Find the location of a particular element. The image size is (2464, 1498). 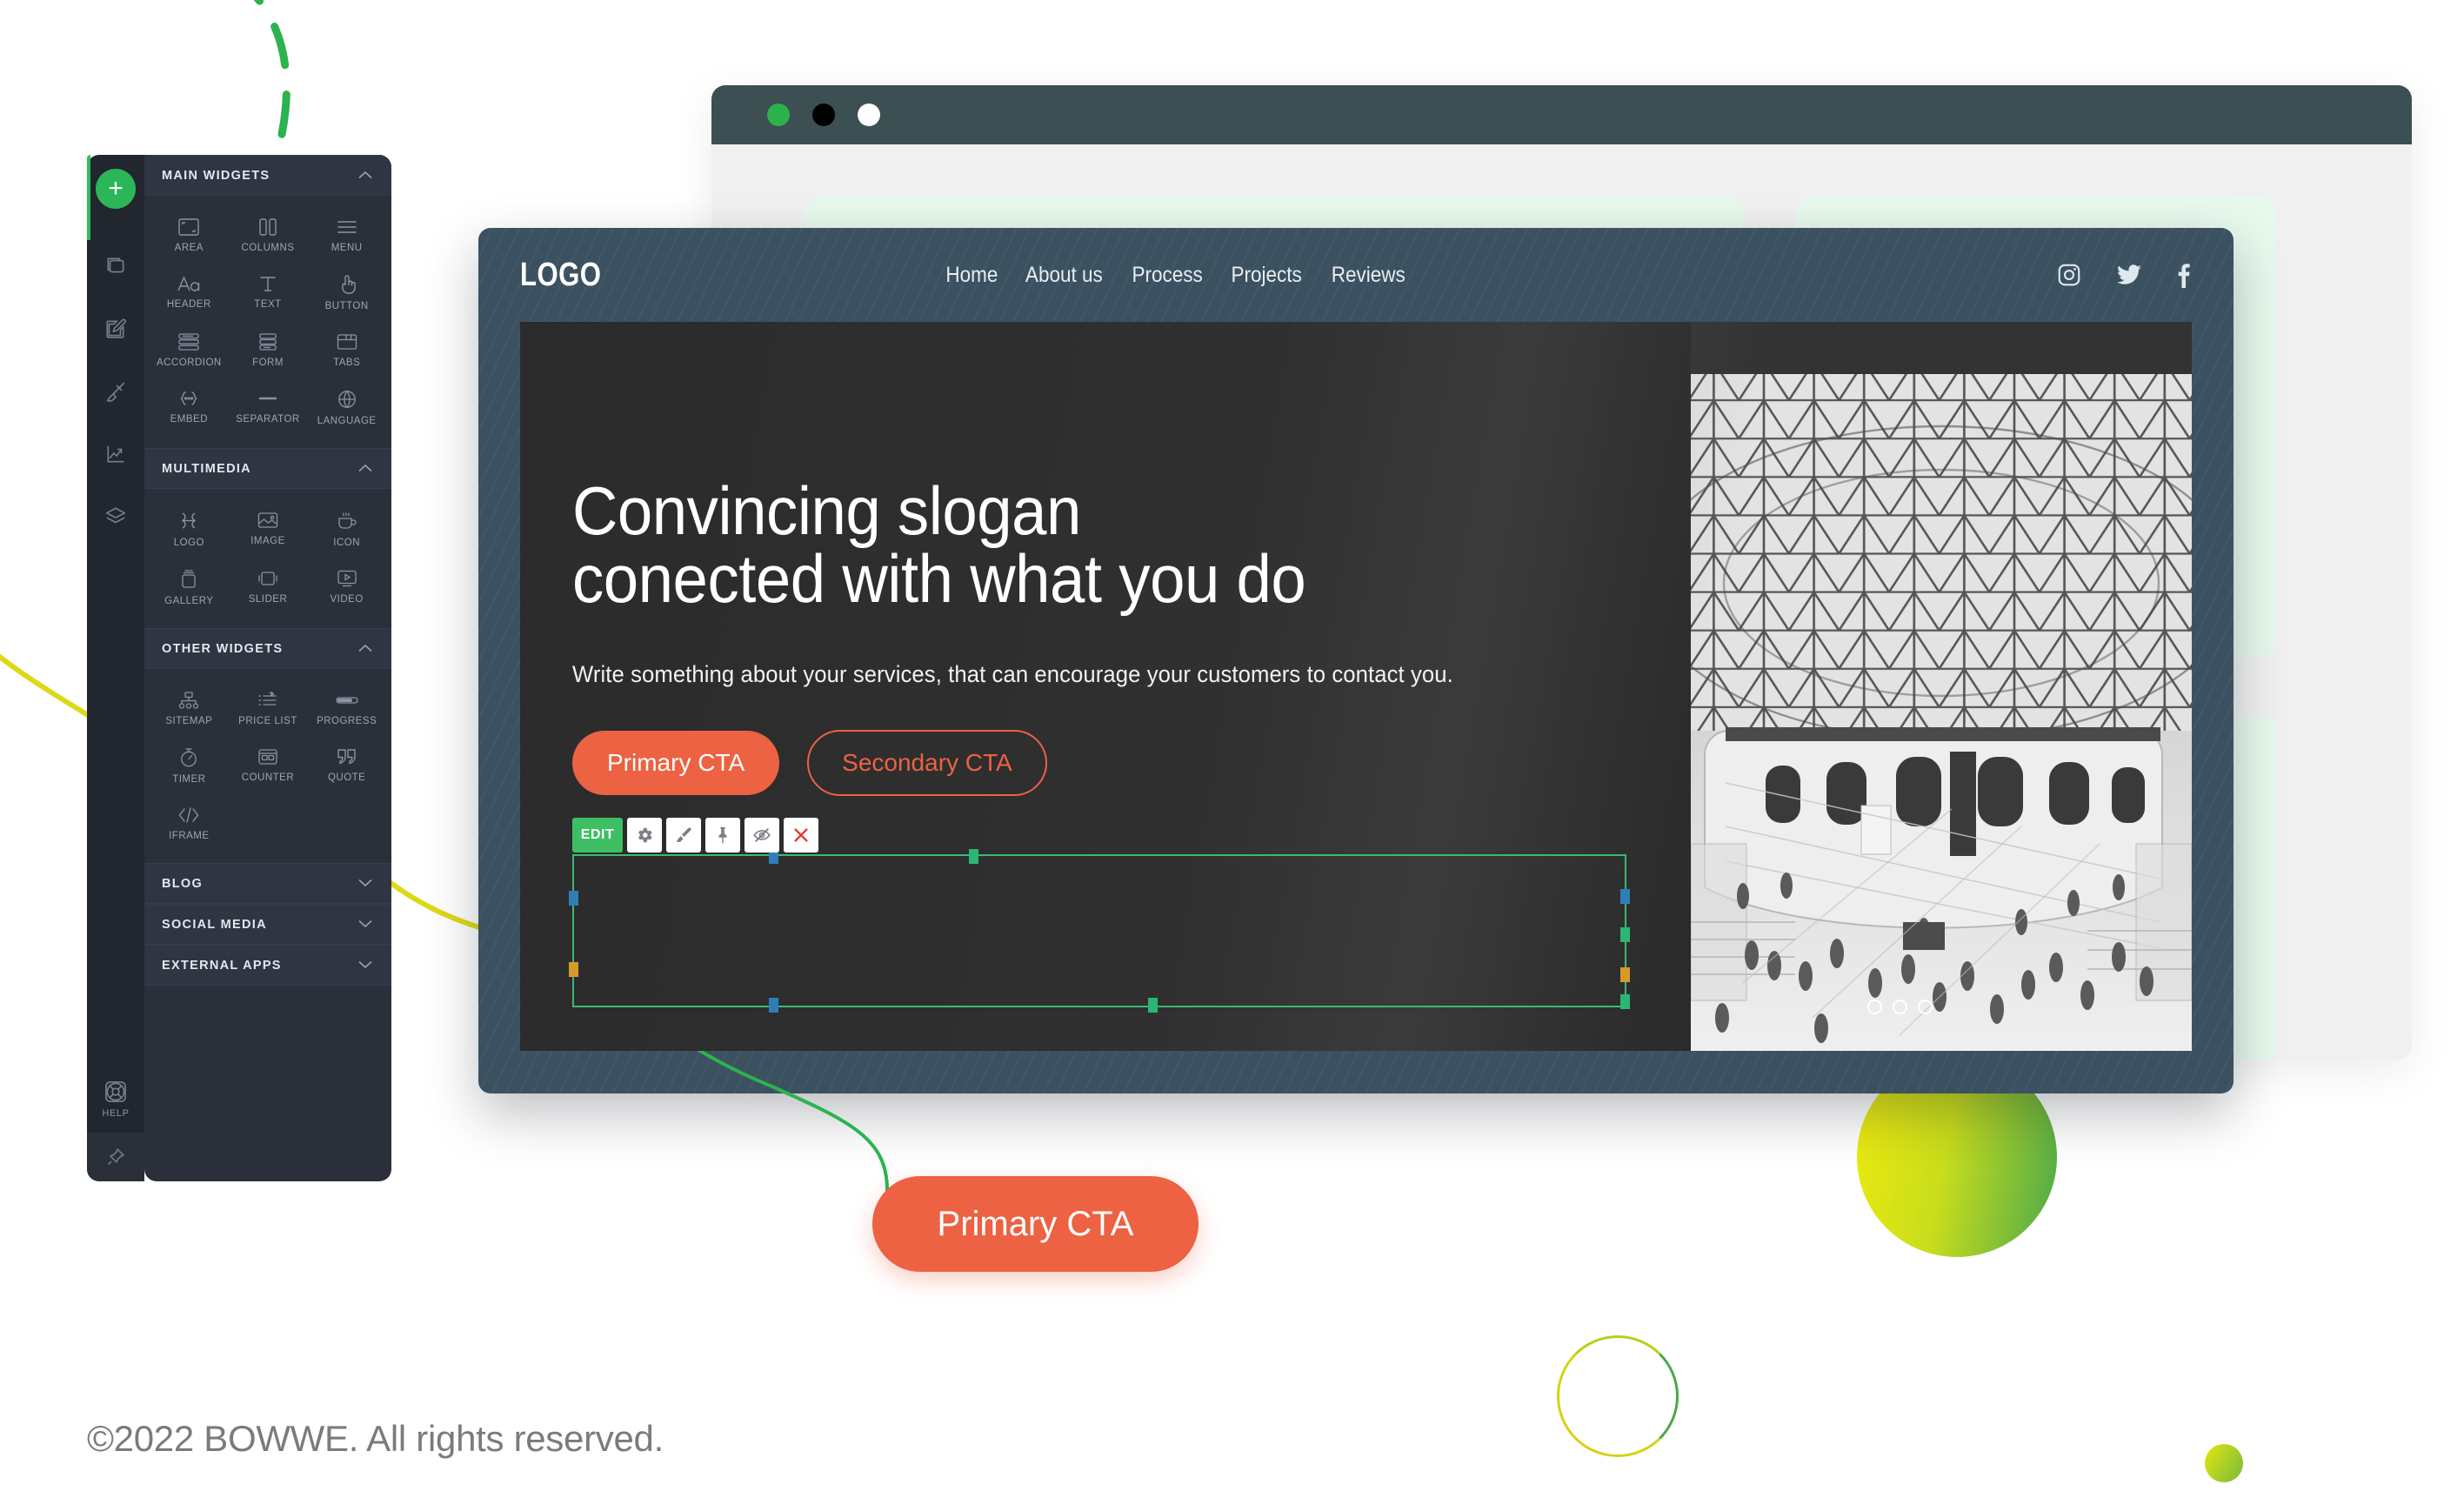

window-dot-black is located at coordinates (823, 115).